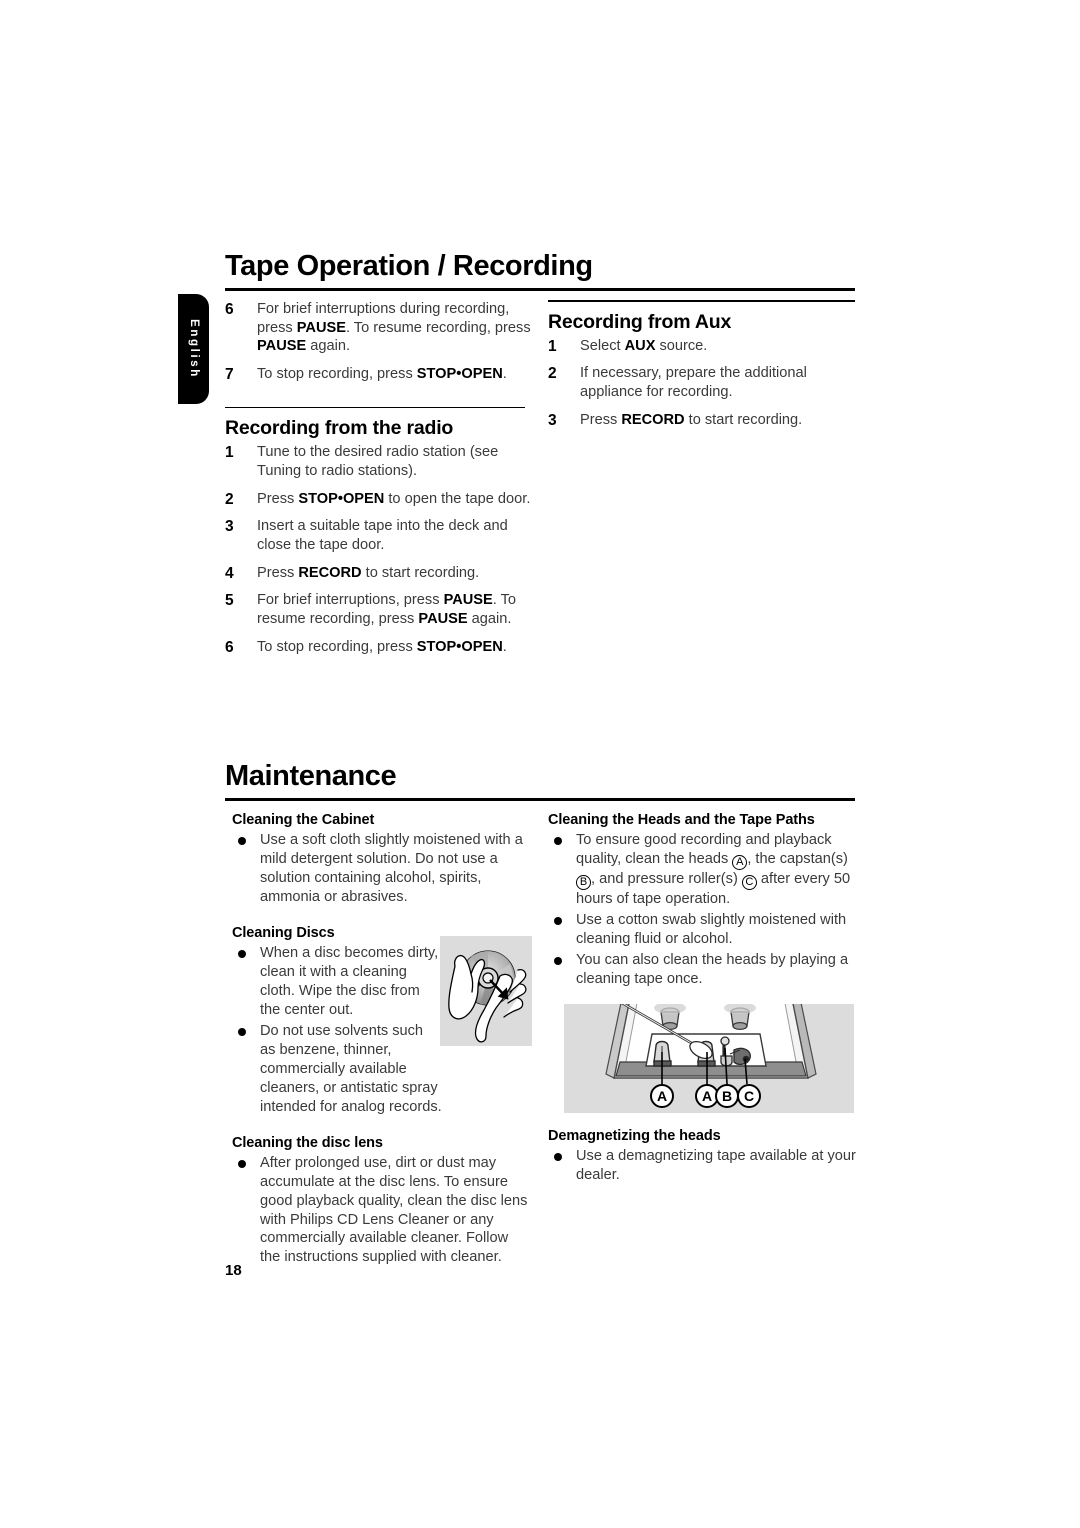 Image resolution: width=1080 pixels, height=1528 pixels. What do you see at coordinates (409, 266) in the screenshot?
I see `section-title-tape-operation: Tape Operation / Recording` at bounding box center [409, 266].